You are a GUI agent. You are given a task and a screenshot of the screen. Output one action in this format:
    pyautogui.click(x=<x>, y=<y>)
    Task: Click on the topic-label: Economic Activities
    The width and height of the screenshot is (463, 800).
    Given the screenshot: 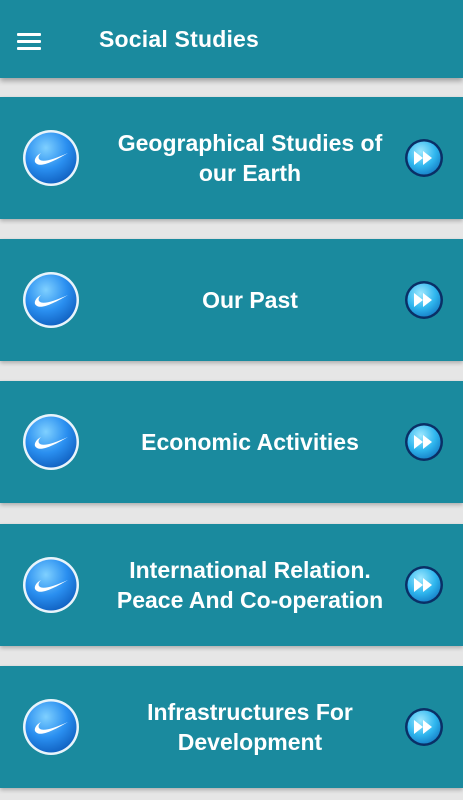 What is the action you would take?
    pyautogui.click(x=250, y=442)
    